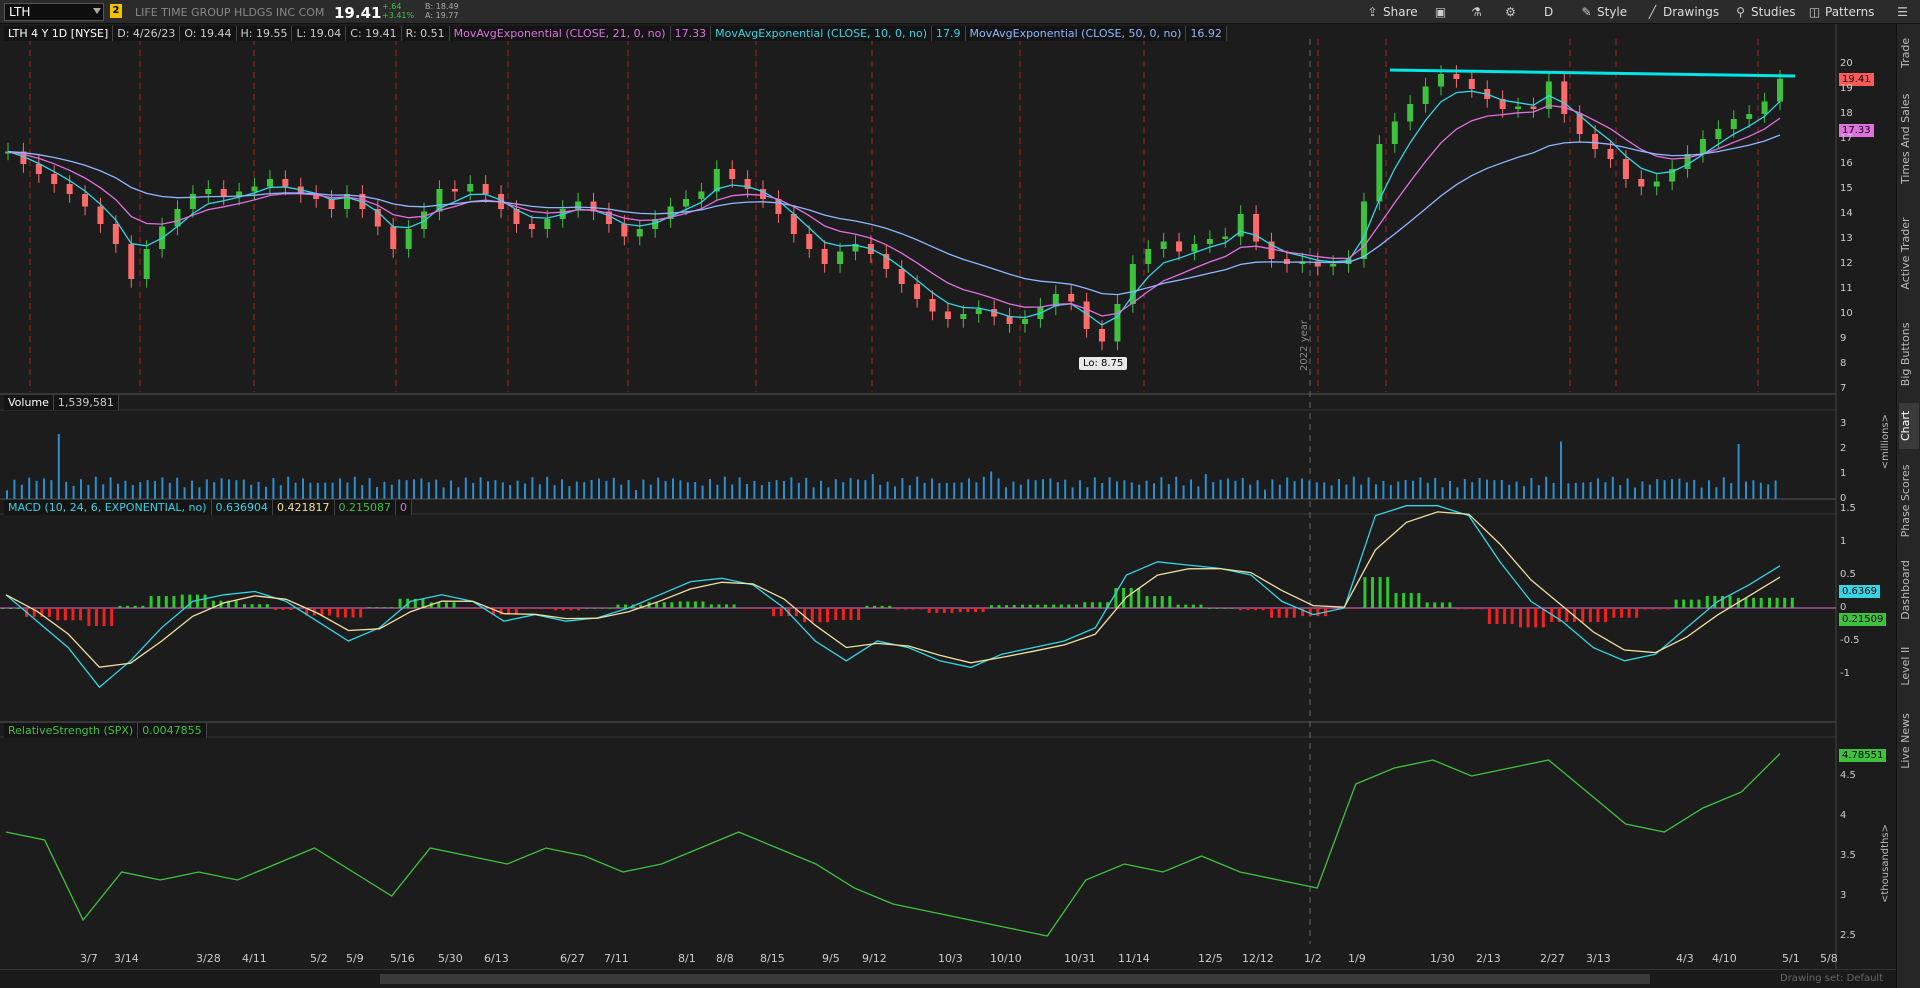  I want to click on chart-scrollbar: Drawing set: Default, so click(948, 978).